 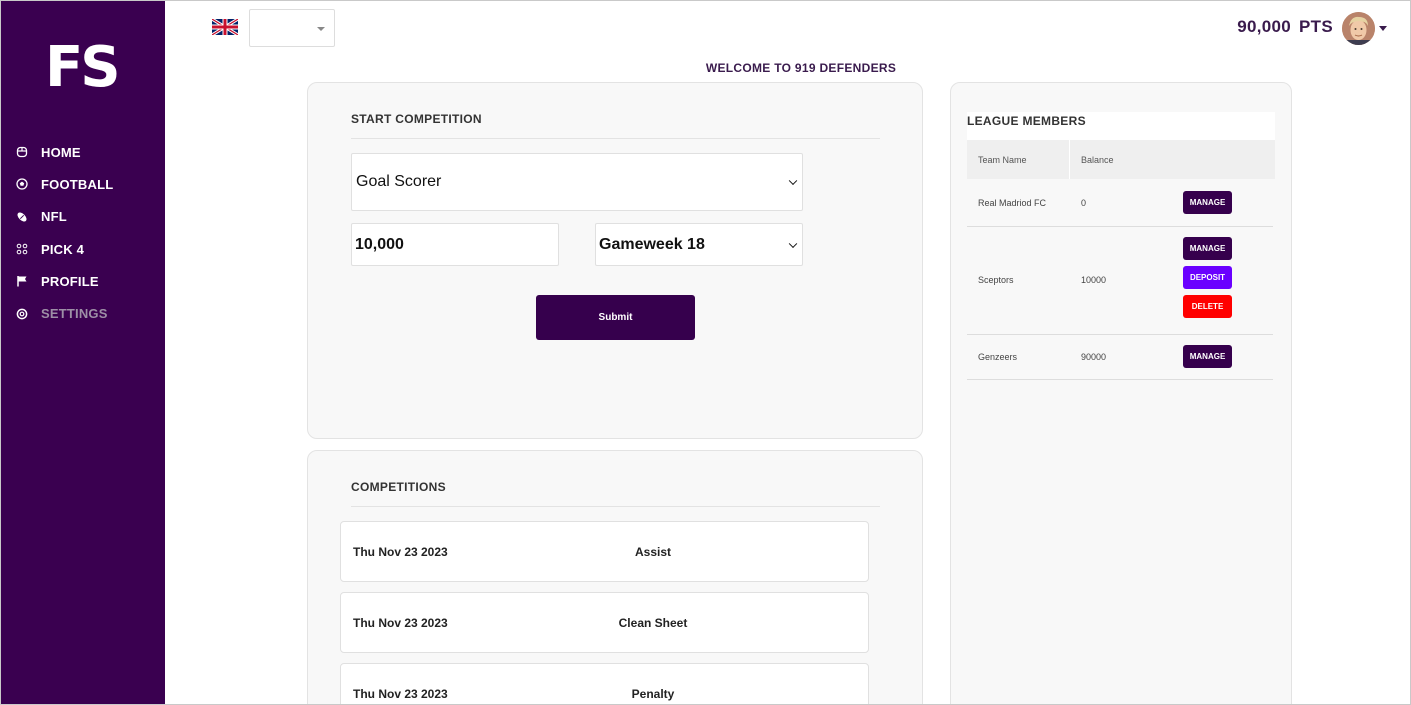 I want to click on uk-flag-icon, so click(x=225, y=27).